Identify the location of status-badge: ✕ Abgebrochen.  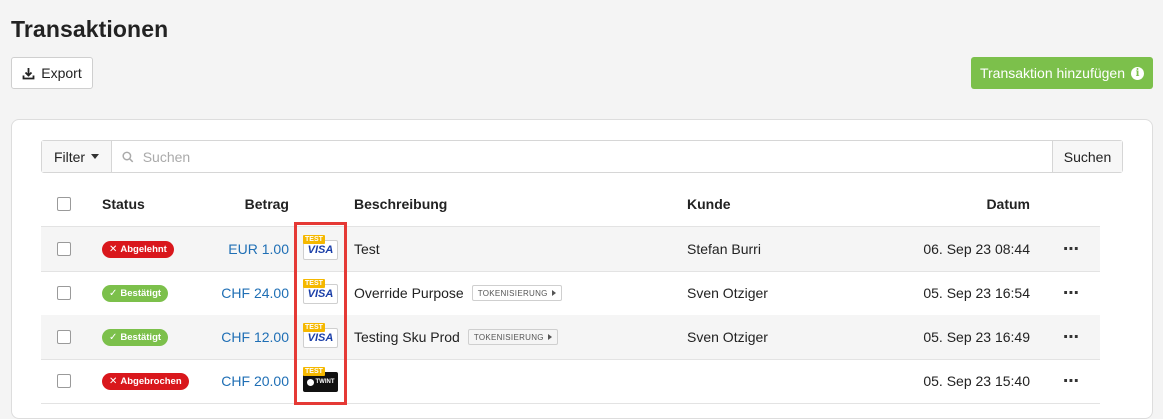
(145, 381).